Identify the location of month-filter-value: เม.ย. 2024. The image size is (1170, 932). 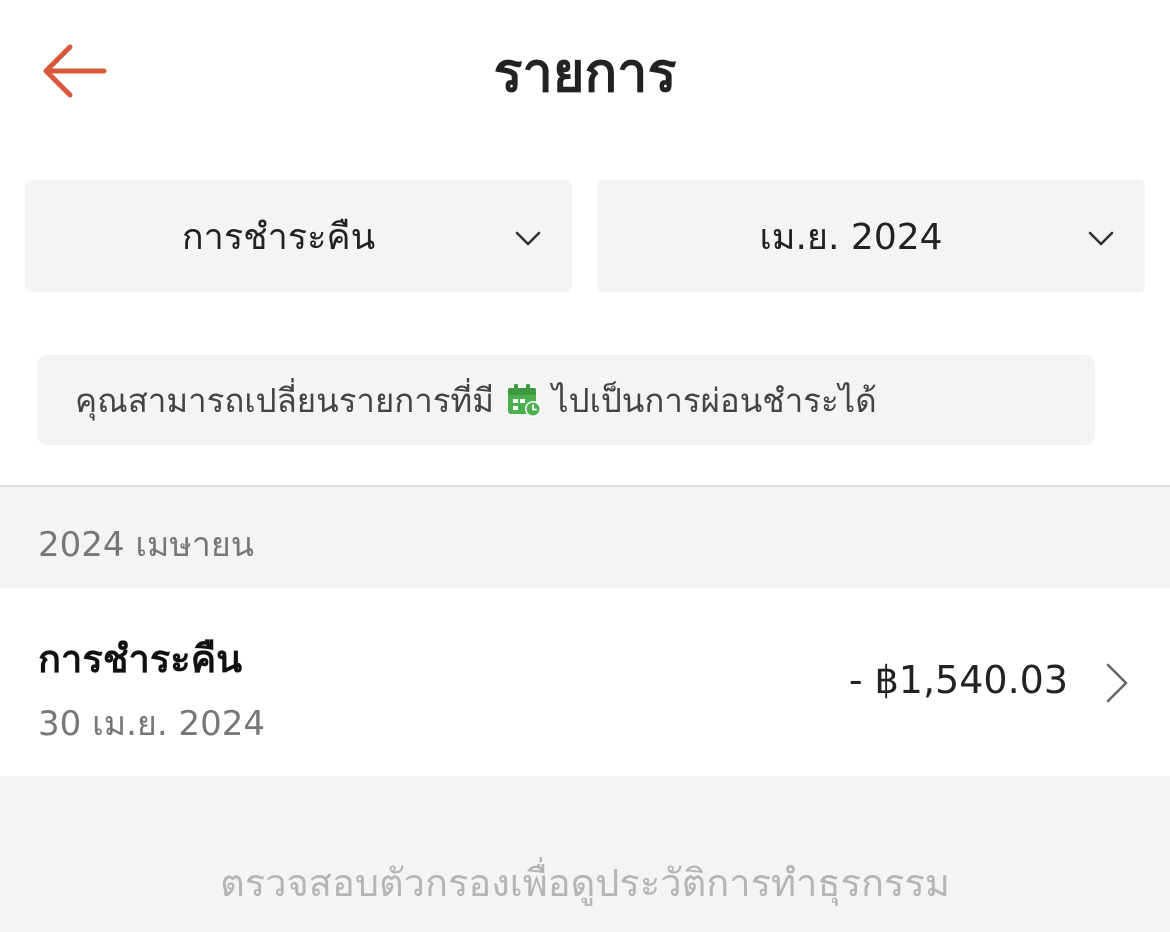
(851, 237).